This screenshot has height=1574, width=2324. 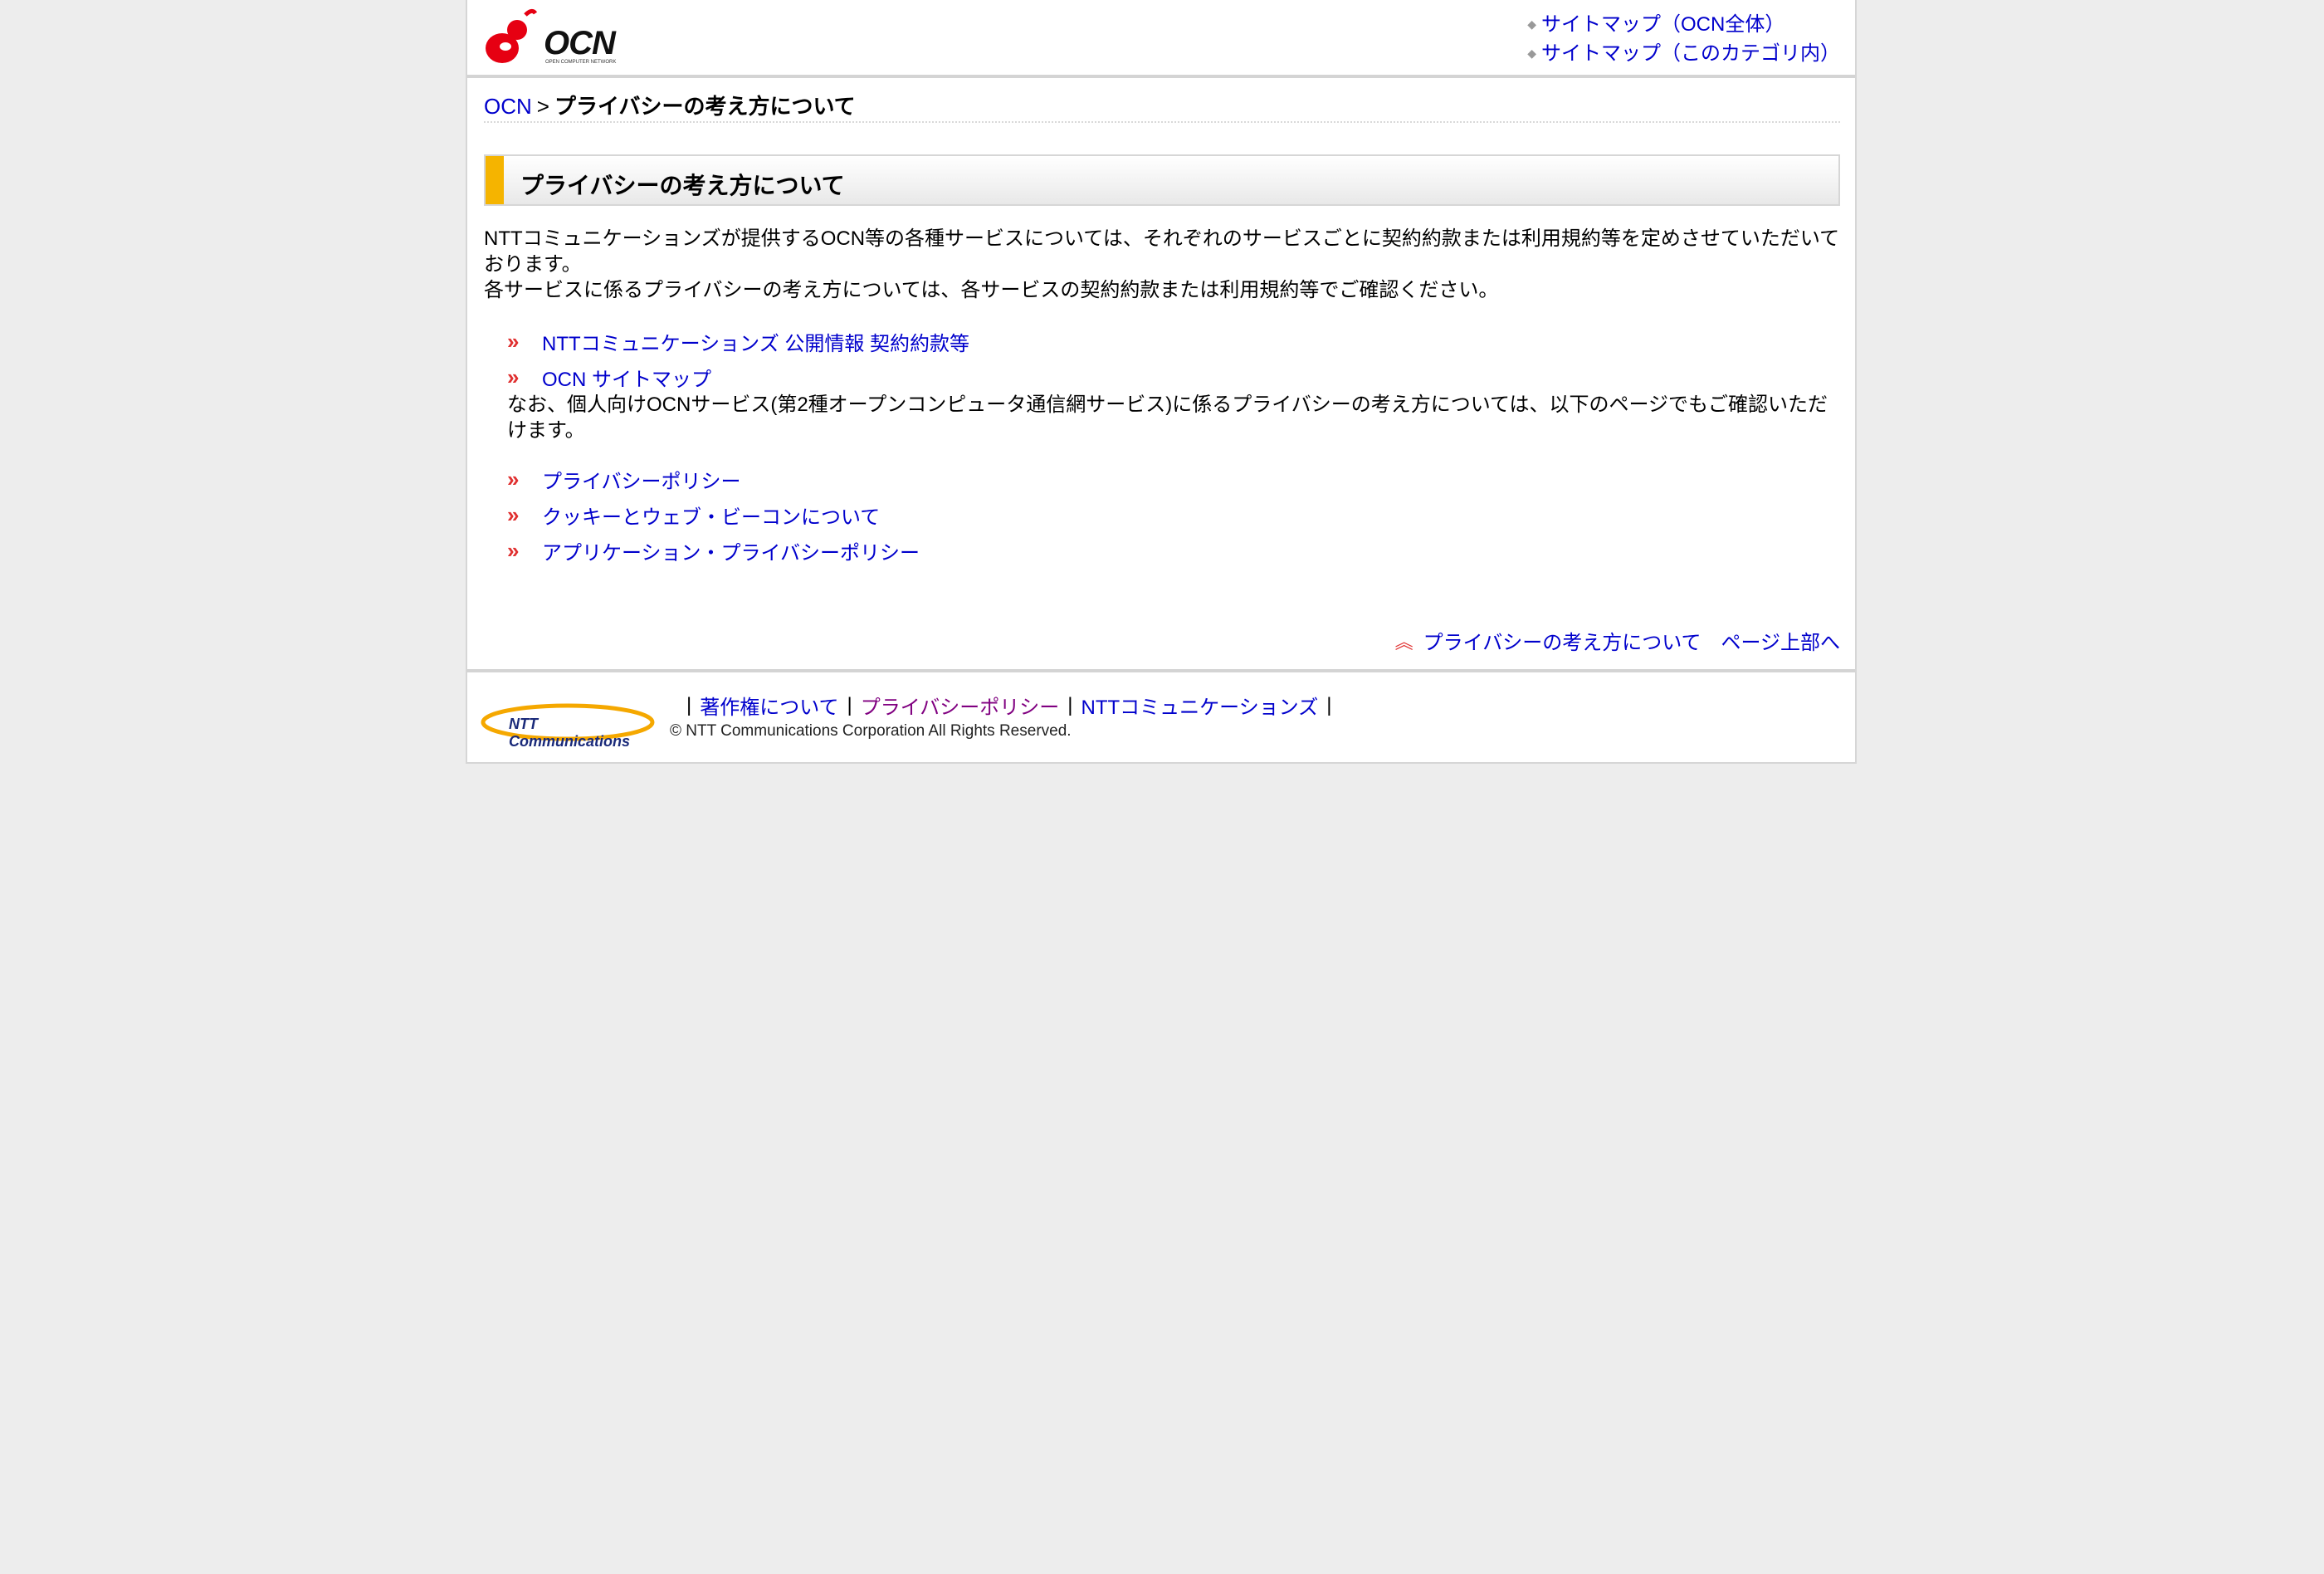 I want to click on sitemap-all-row: ◆ サイトマップ（OCN全体）, so click(x=1683, y=24).